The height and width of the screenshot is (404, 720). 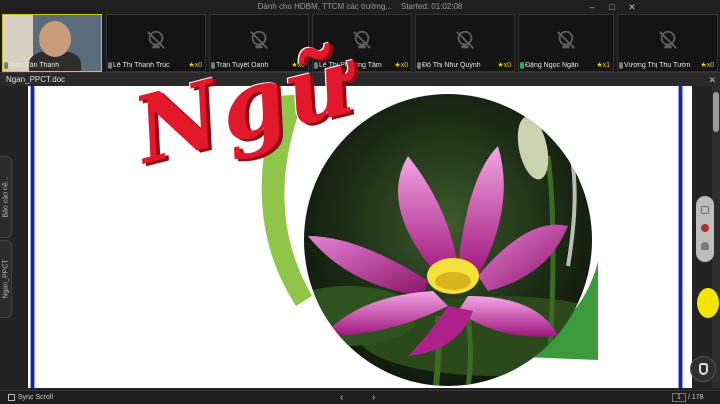 I want to click on chevron-left-icon: ‹, so click(x=341, y=397).